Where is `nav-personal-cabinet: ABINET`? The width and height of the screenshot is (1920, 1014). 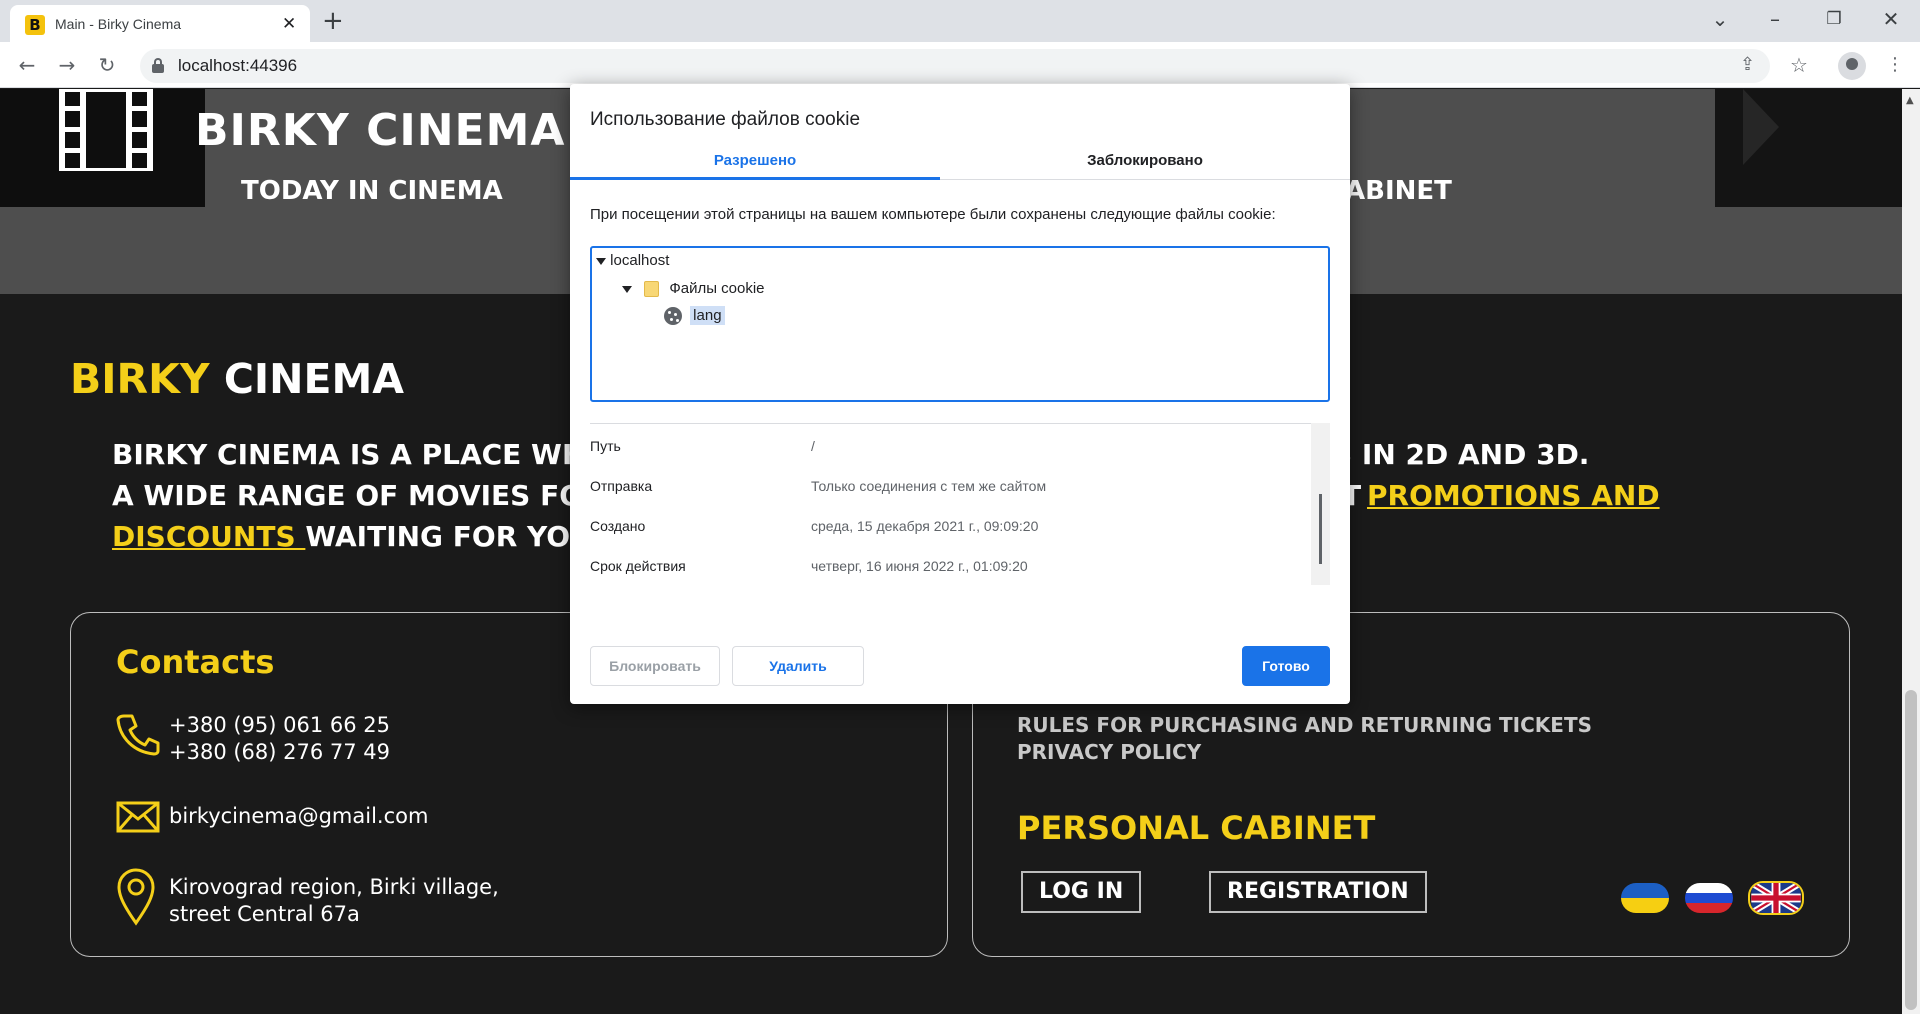 nav-personal-cabinet: ABINET is located at coordinates (1398, 191).